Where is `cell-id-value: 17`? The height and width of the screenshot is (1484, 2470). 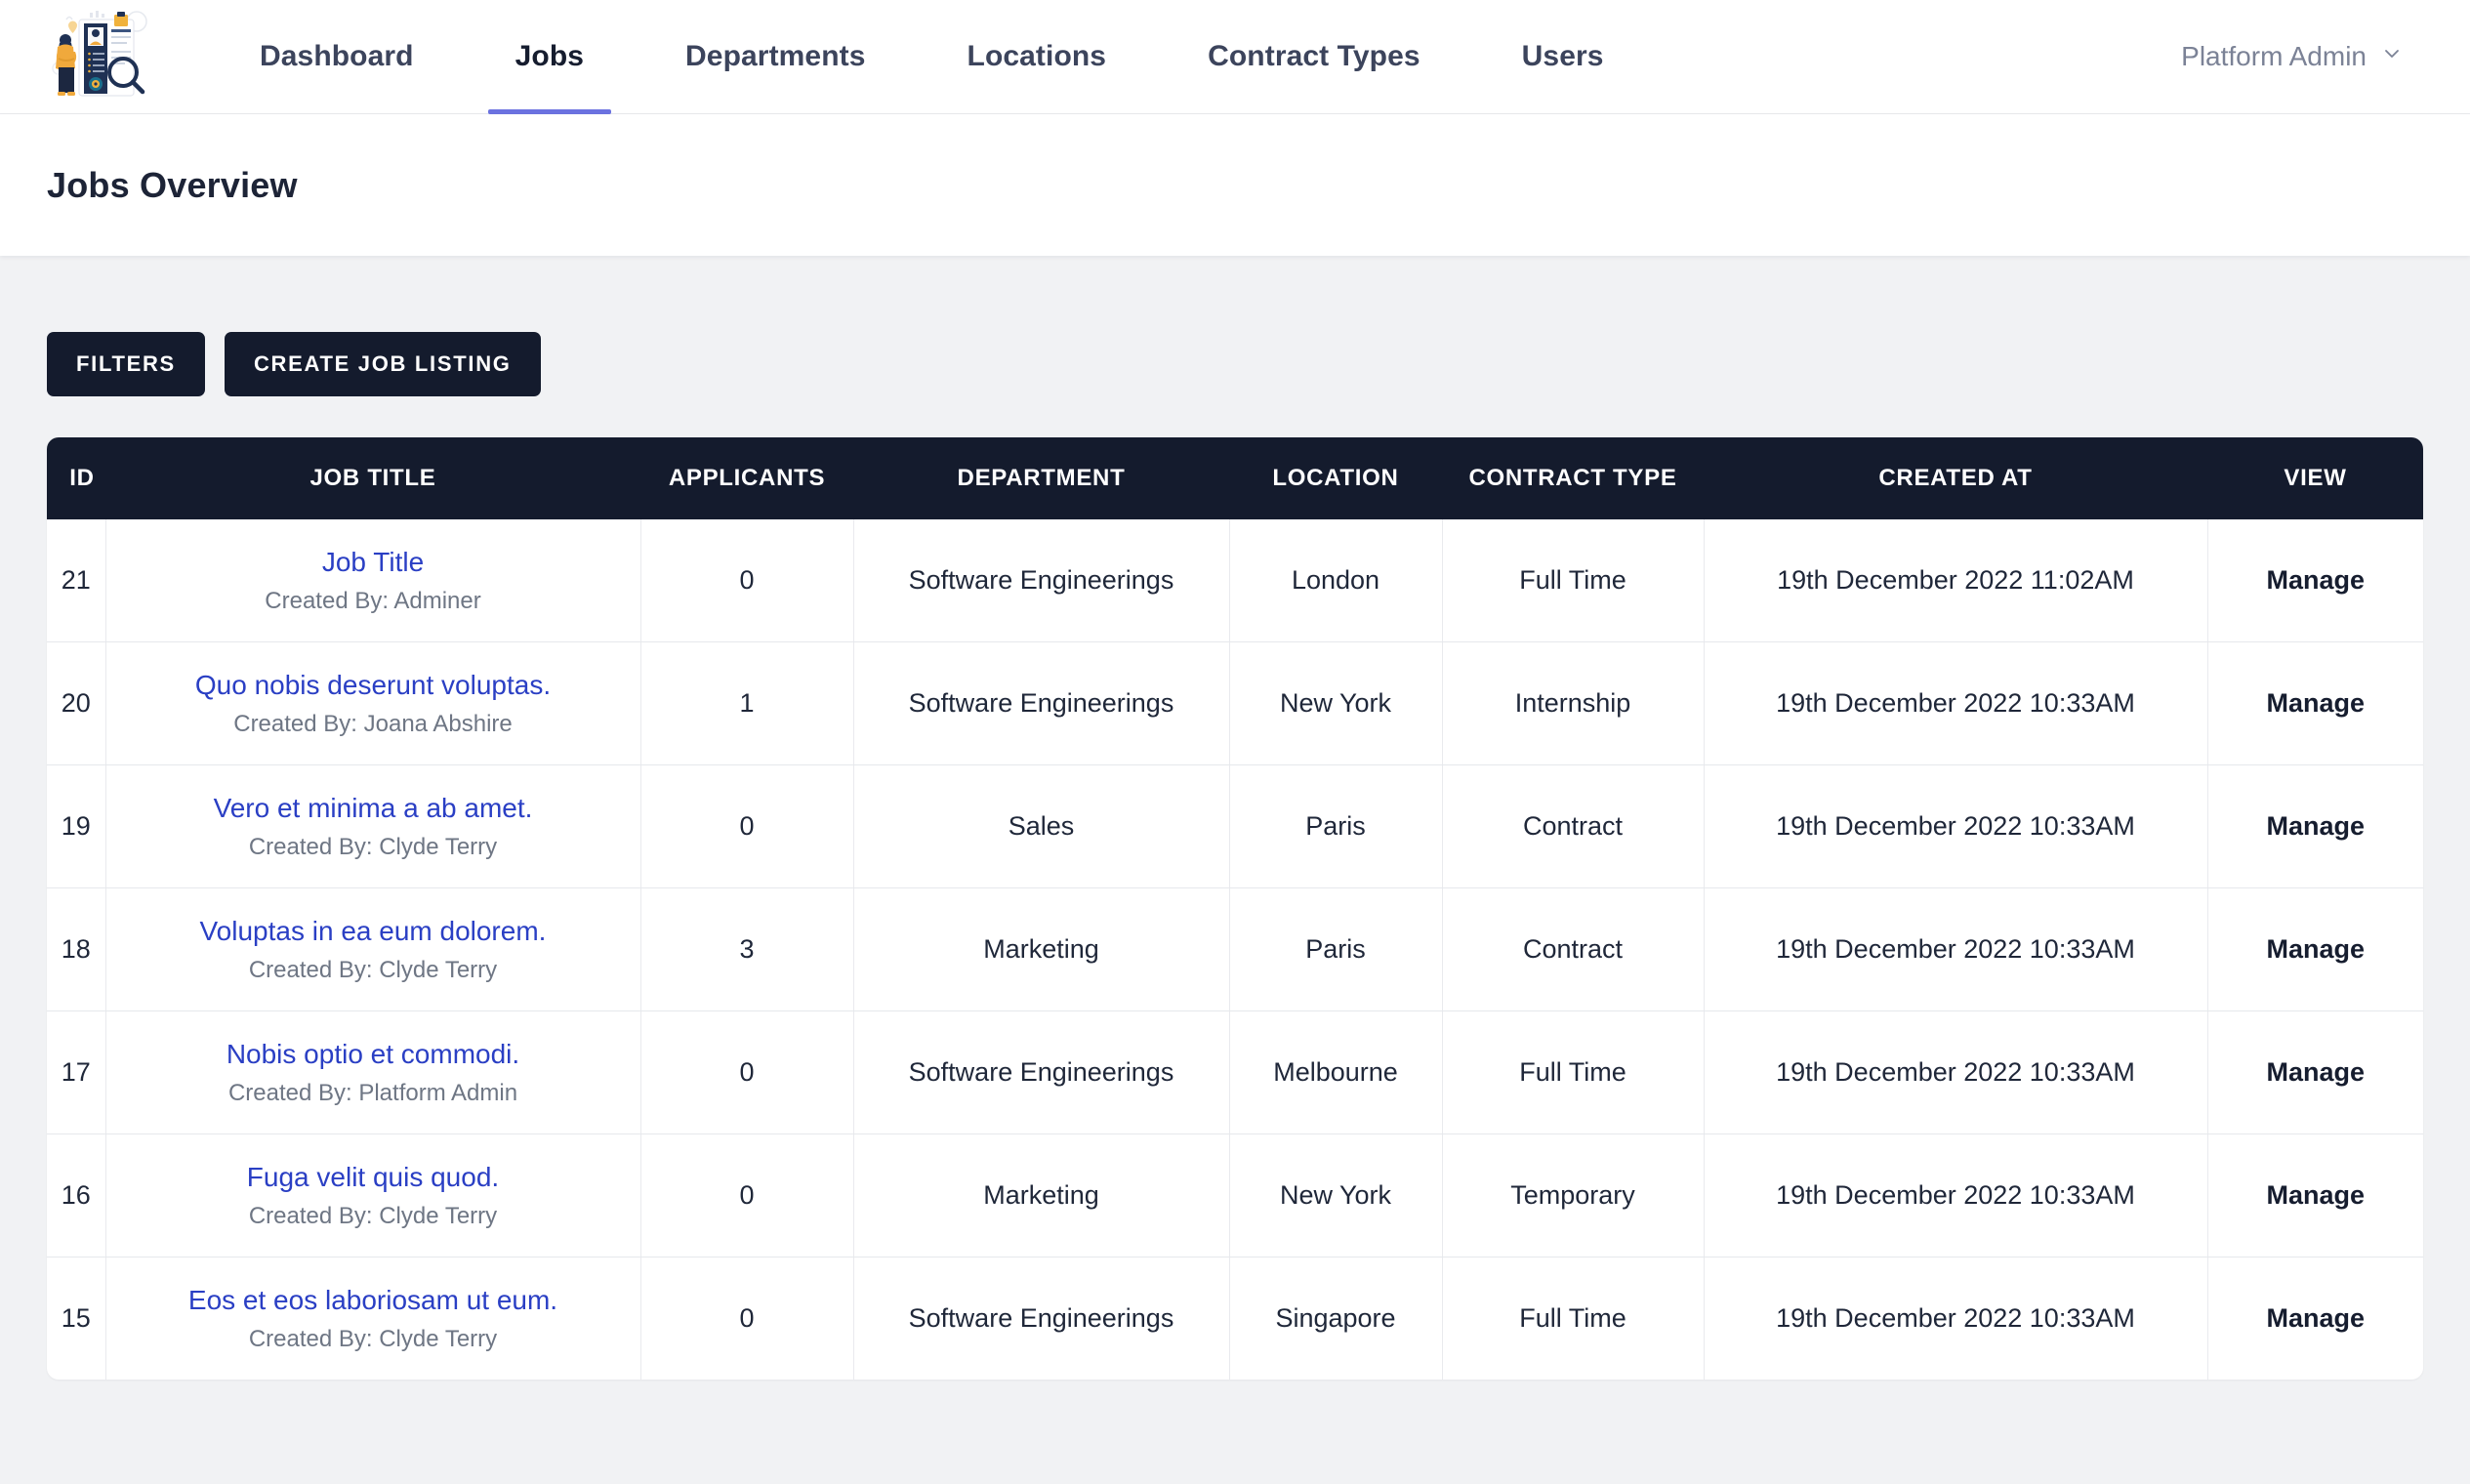
cell-id-value: 17 is located at coordinates (76, 1072).